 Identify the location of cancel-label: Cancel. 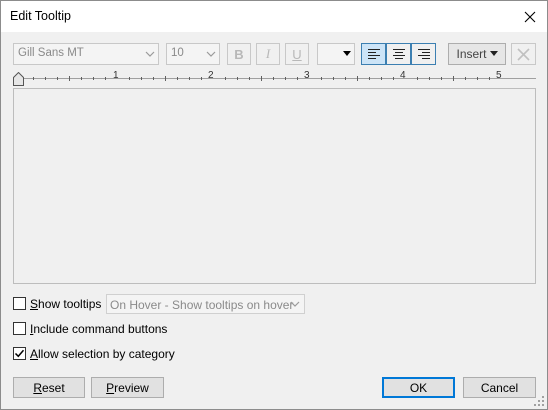
(499, 387).